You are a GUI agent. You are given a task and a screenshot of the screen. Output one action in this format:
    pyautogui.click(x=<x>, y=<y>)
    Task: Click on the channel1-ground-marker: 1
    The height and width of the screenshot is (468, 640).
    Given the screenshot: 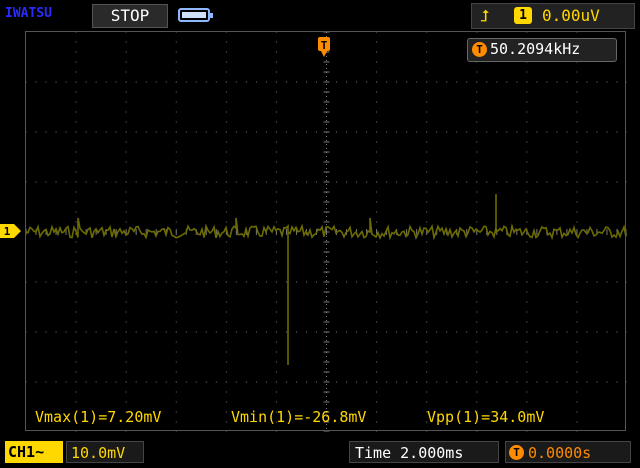 What is the action you would take?
    pyautogui.click(x=11, y=231)
    